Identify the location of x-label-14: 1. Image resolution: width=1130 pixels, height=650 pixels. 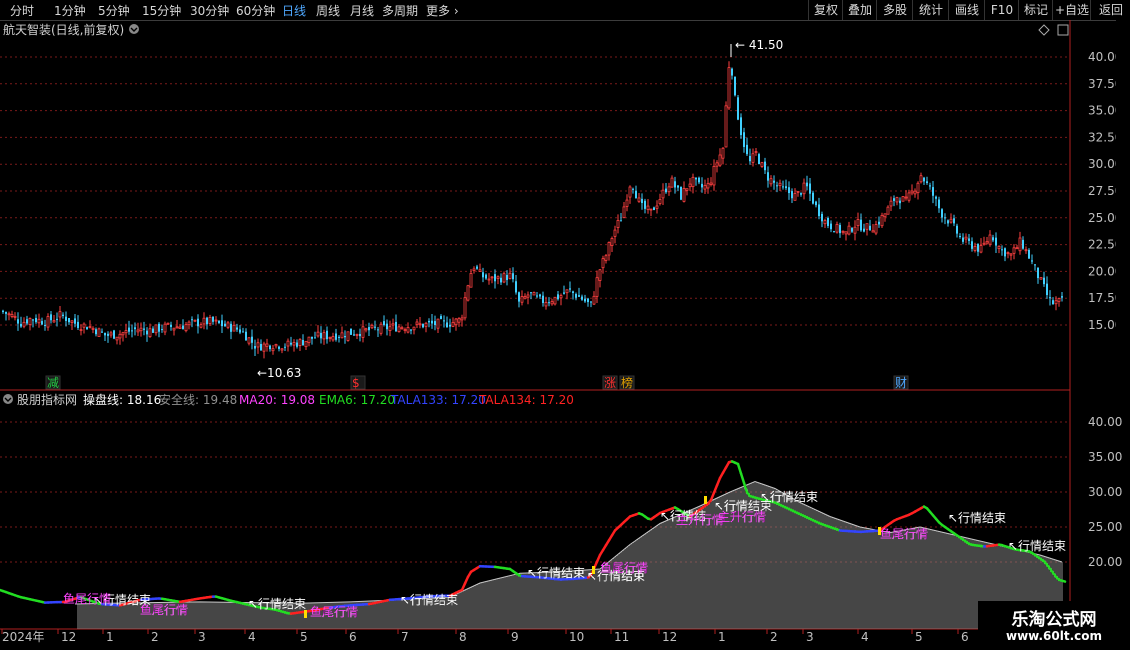
(722, 637).